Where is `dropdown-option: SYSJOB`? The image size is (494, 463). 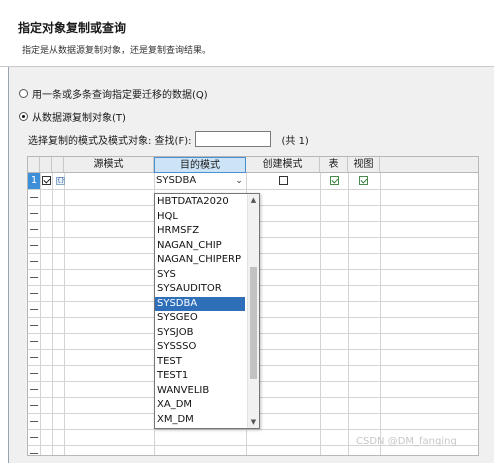 dropdown-option: SYSJOB is located at coordinates (200, 333).